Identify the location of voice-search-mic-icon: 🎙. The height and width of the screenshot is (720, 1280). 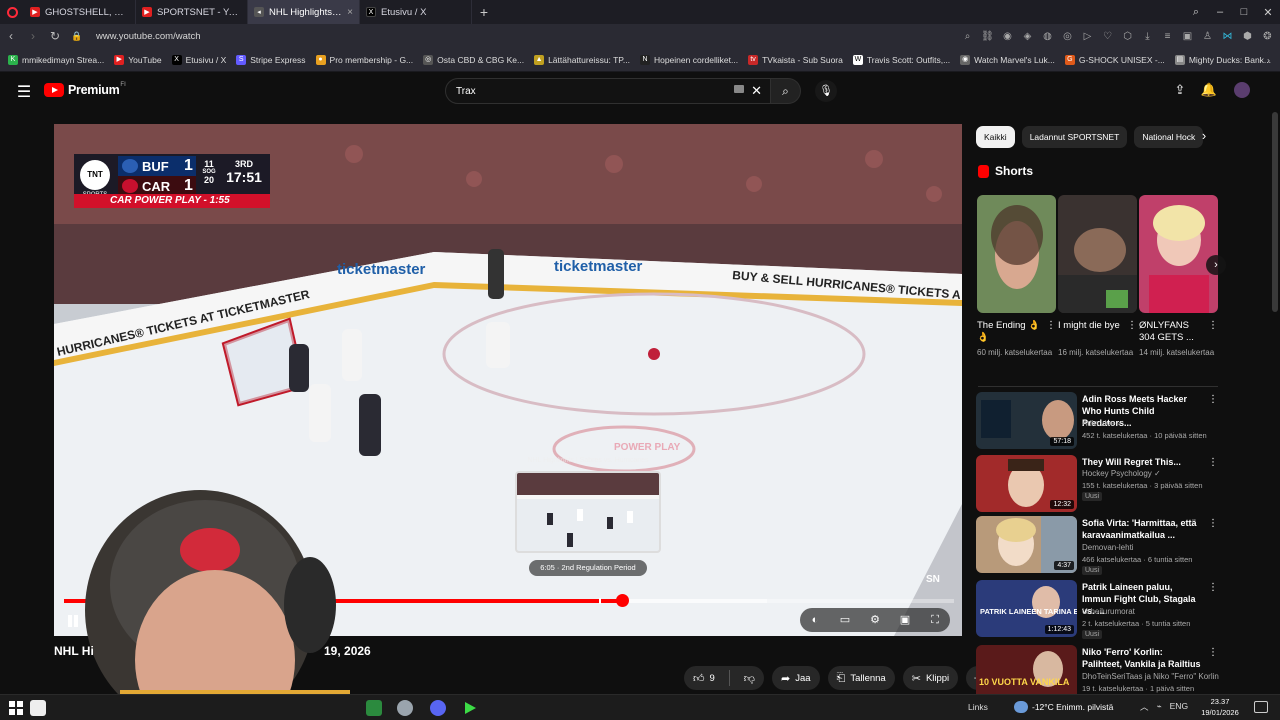
(826, 91).